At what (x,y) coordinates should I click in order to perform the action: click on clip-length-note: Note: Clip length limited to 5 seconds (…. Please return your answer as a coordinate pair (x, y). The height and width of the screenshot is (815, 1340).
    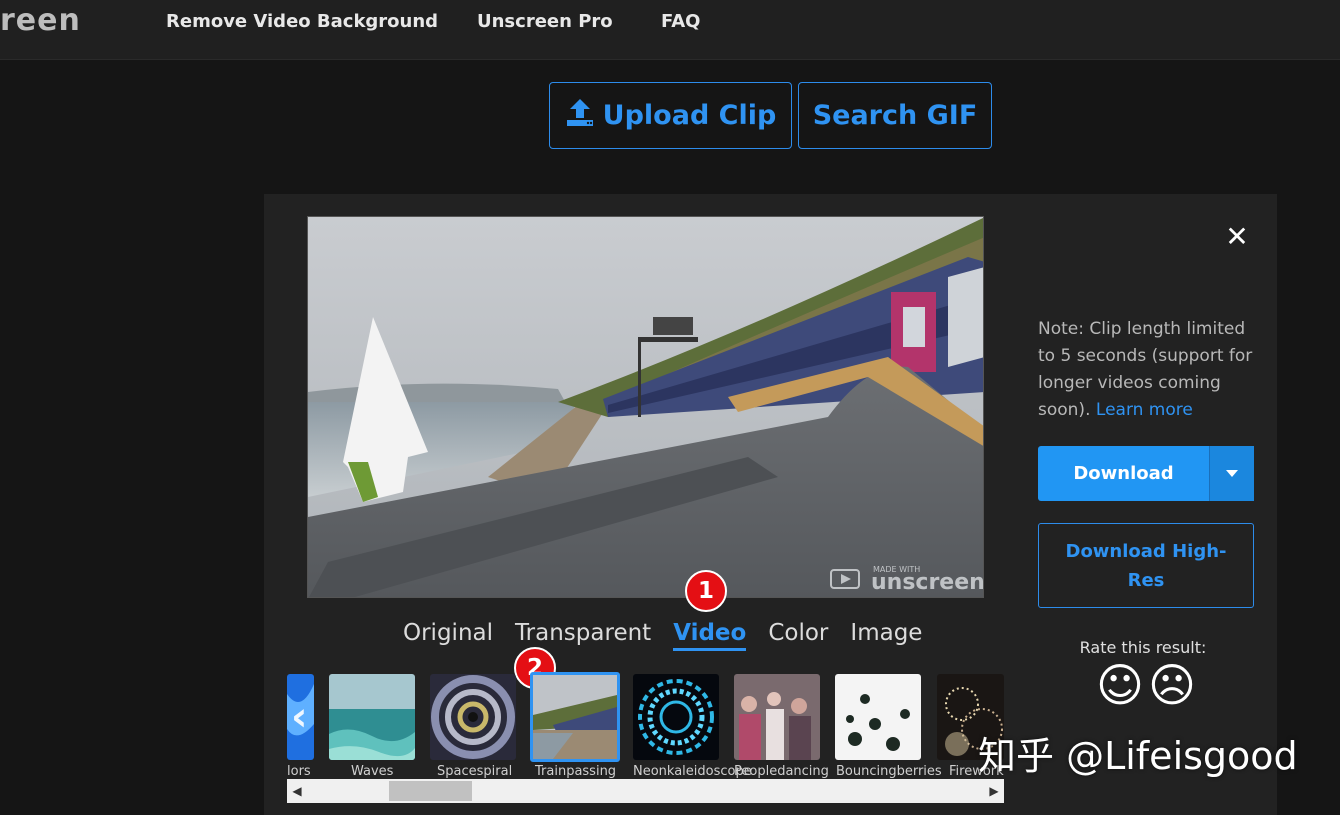
    Looking at the image, I should click on (1150, 370).